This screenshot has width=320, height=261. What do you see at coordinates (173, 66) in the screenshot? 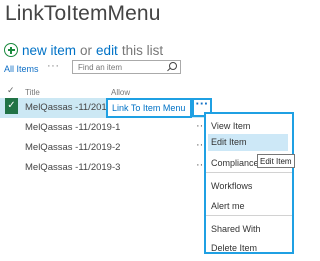
I see `search-icon` at bounding box center [173, 66].